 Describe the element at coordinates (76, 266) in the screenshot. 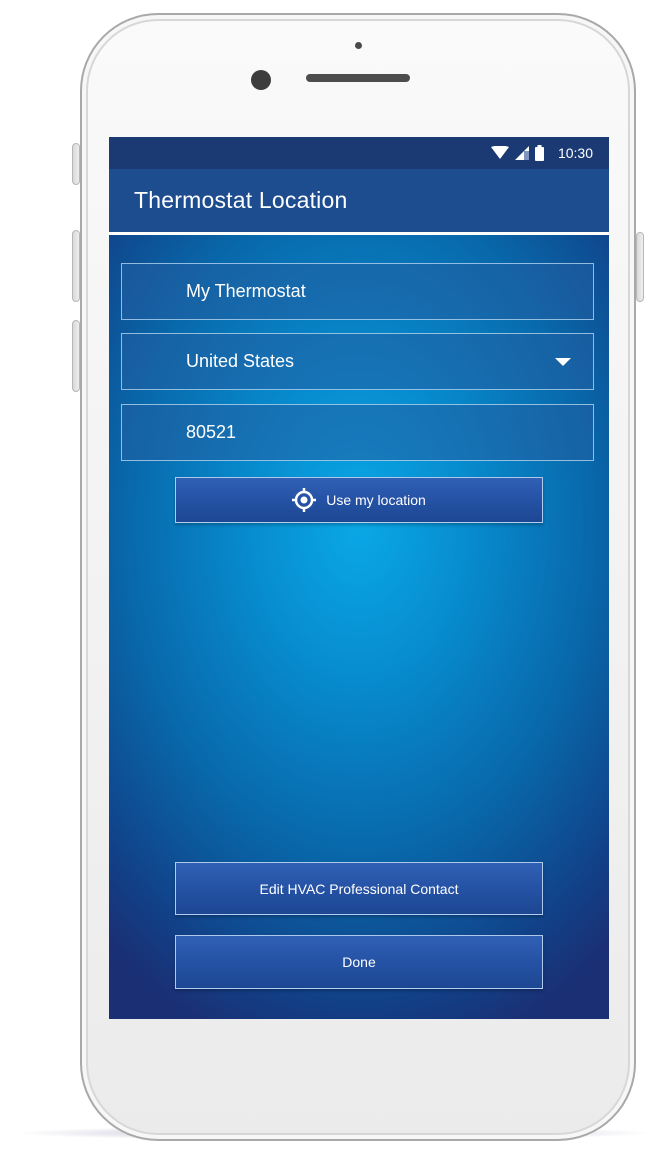

I see `volume-up-button` at that location.